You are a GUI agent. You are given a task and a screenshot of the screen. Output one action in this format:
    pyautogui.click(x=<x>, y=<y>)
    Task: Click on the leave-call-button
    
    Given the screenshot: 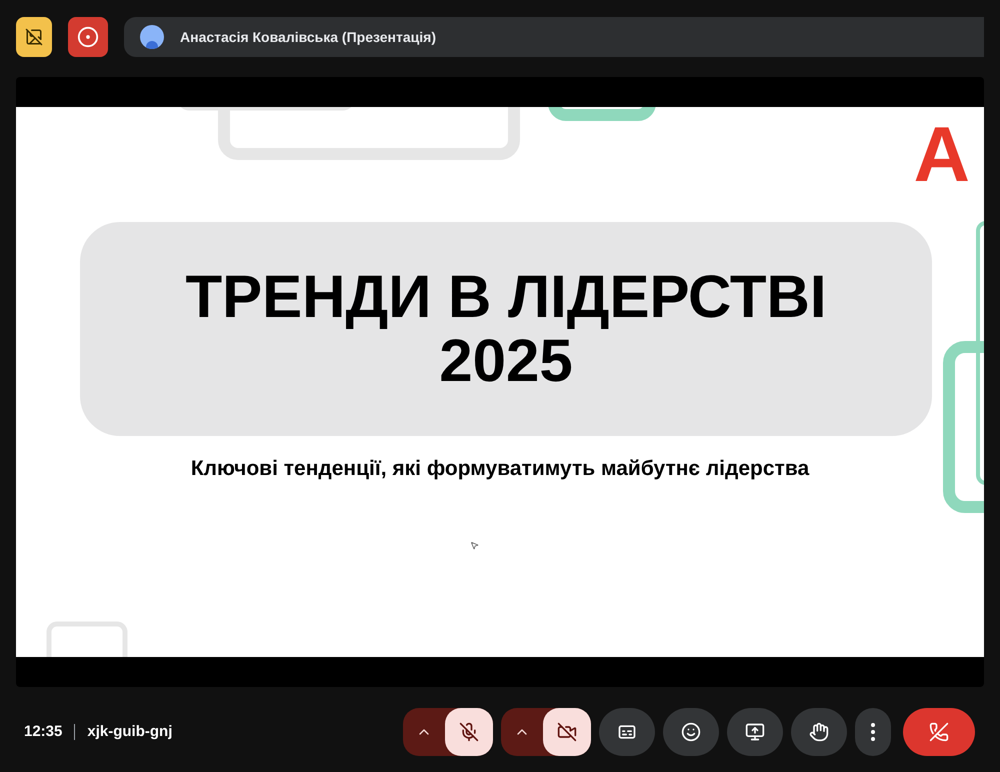 What is the action you would take?
    pyautogui.click(x=939, y=732)
    